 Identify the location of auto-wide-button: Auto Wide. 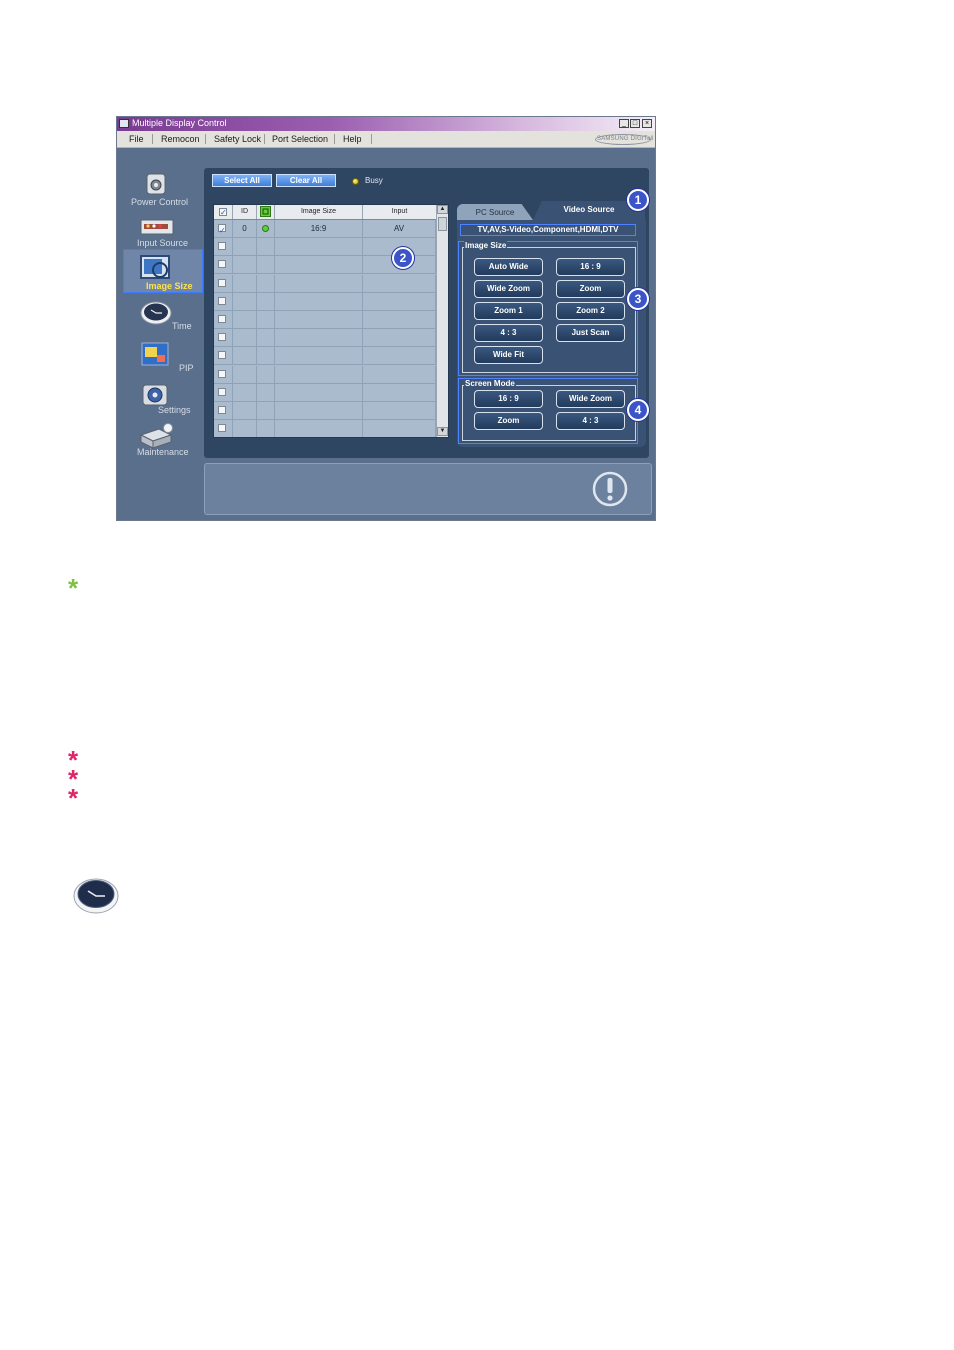
(508, 267).